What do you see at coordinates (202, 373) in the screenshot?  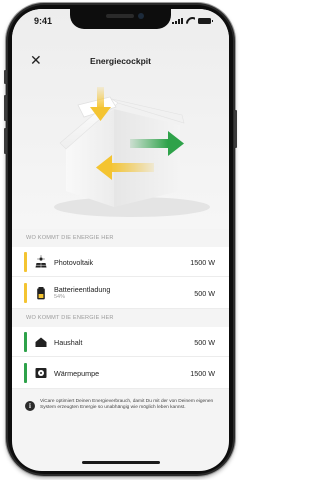 I see `consumer-value: 1500 W` at bounding box center [202, 373].